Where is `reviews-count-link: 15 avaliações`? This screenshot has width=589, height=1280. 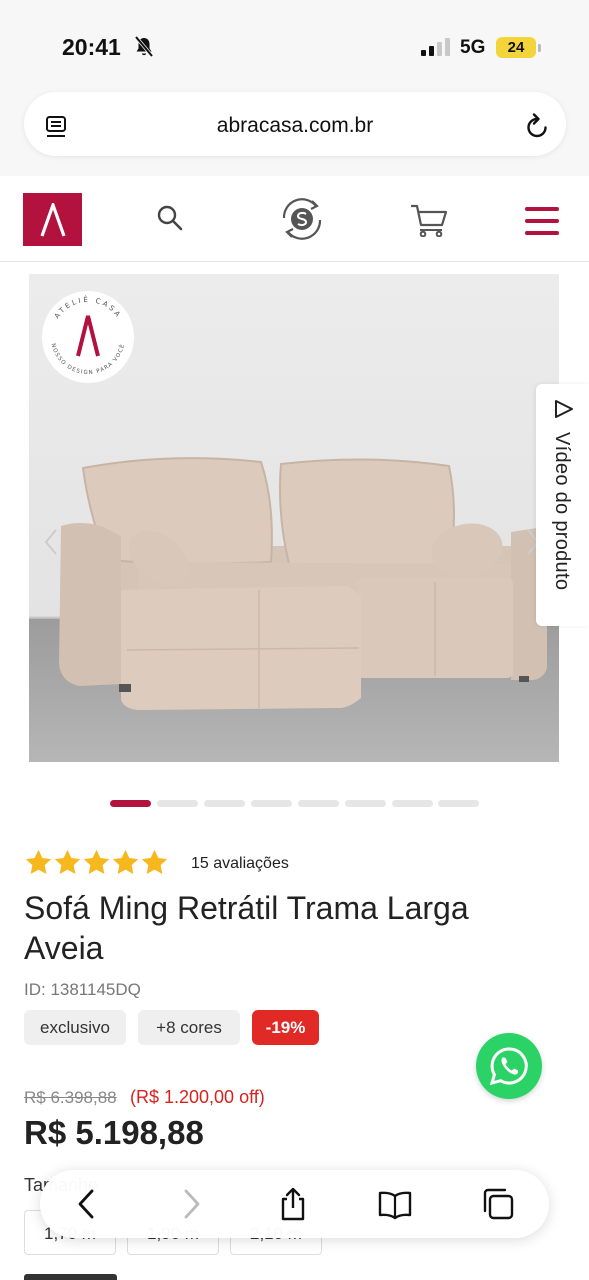 reviews-count-link: 15 avaliações is located at coordinates (240, 864).